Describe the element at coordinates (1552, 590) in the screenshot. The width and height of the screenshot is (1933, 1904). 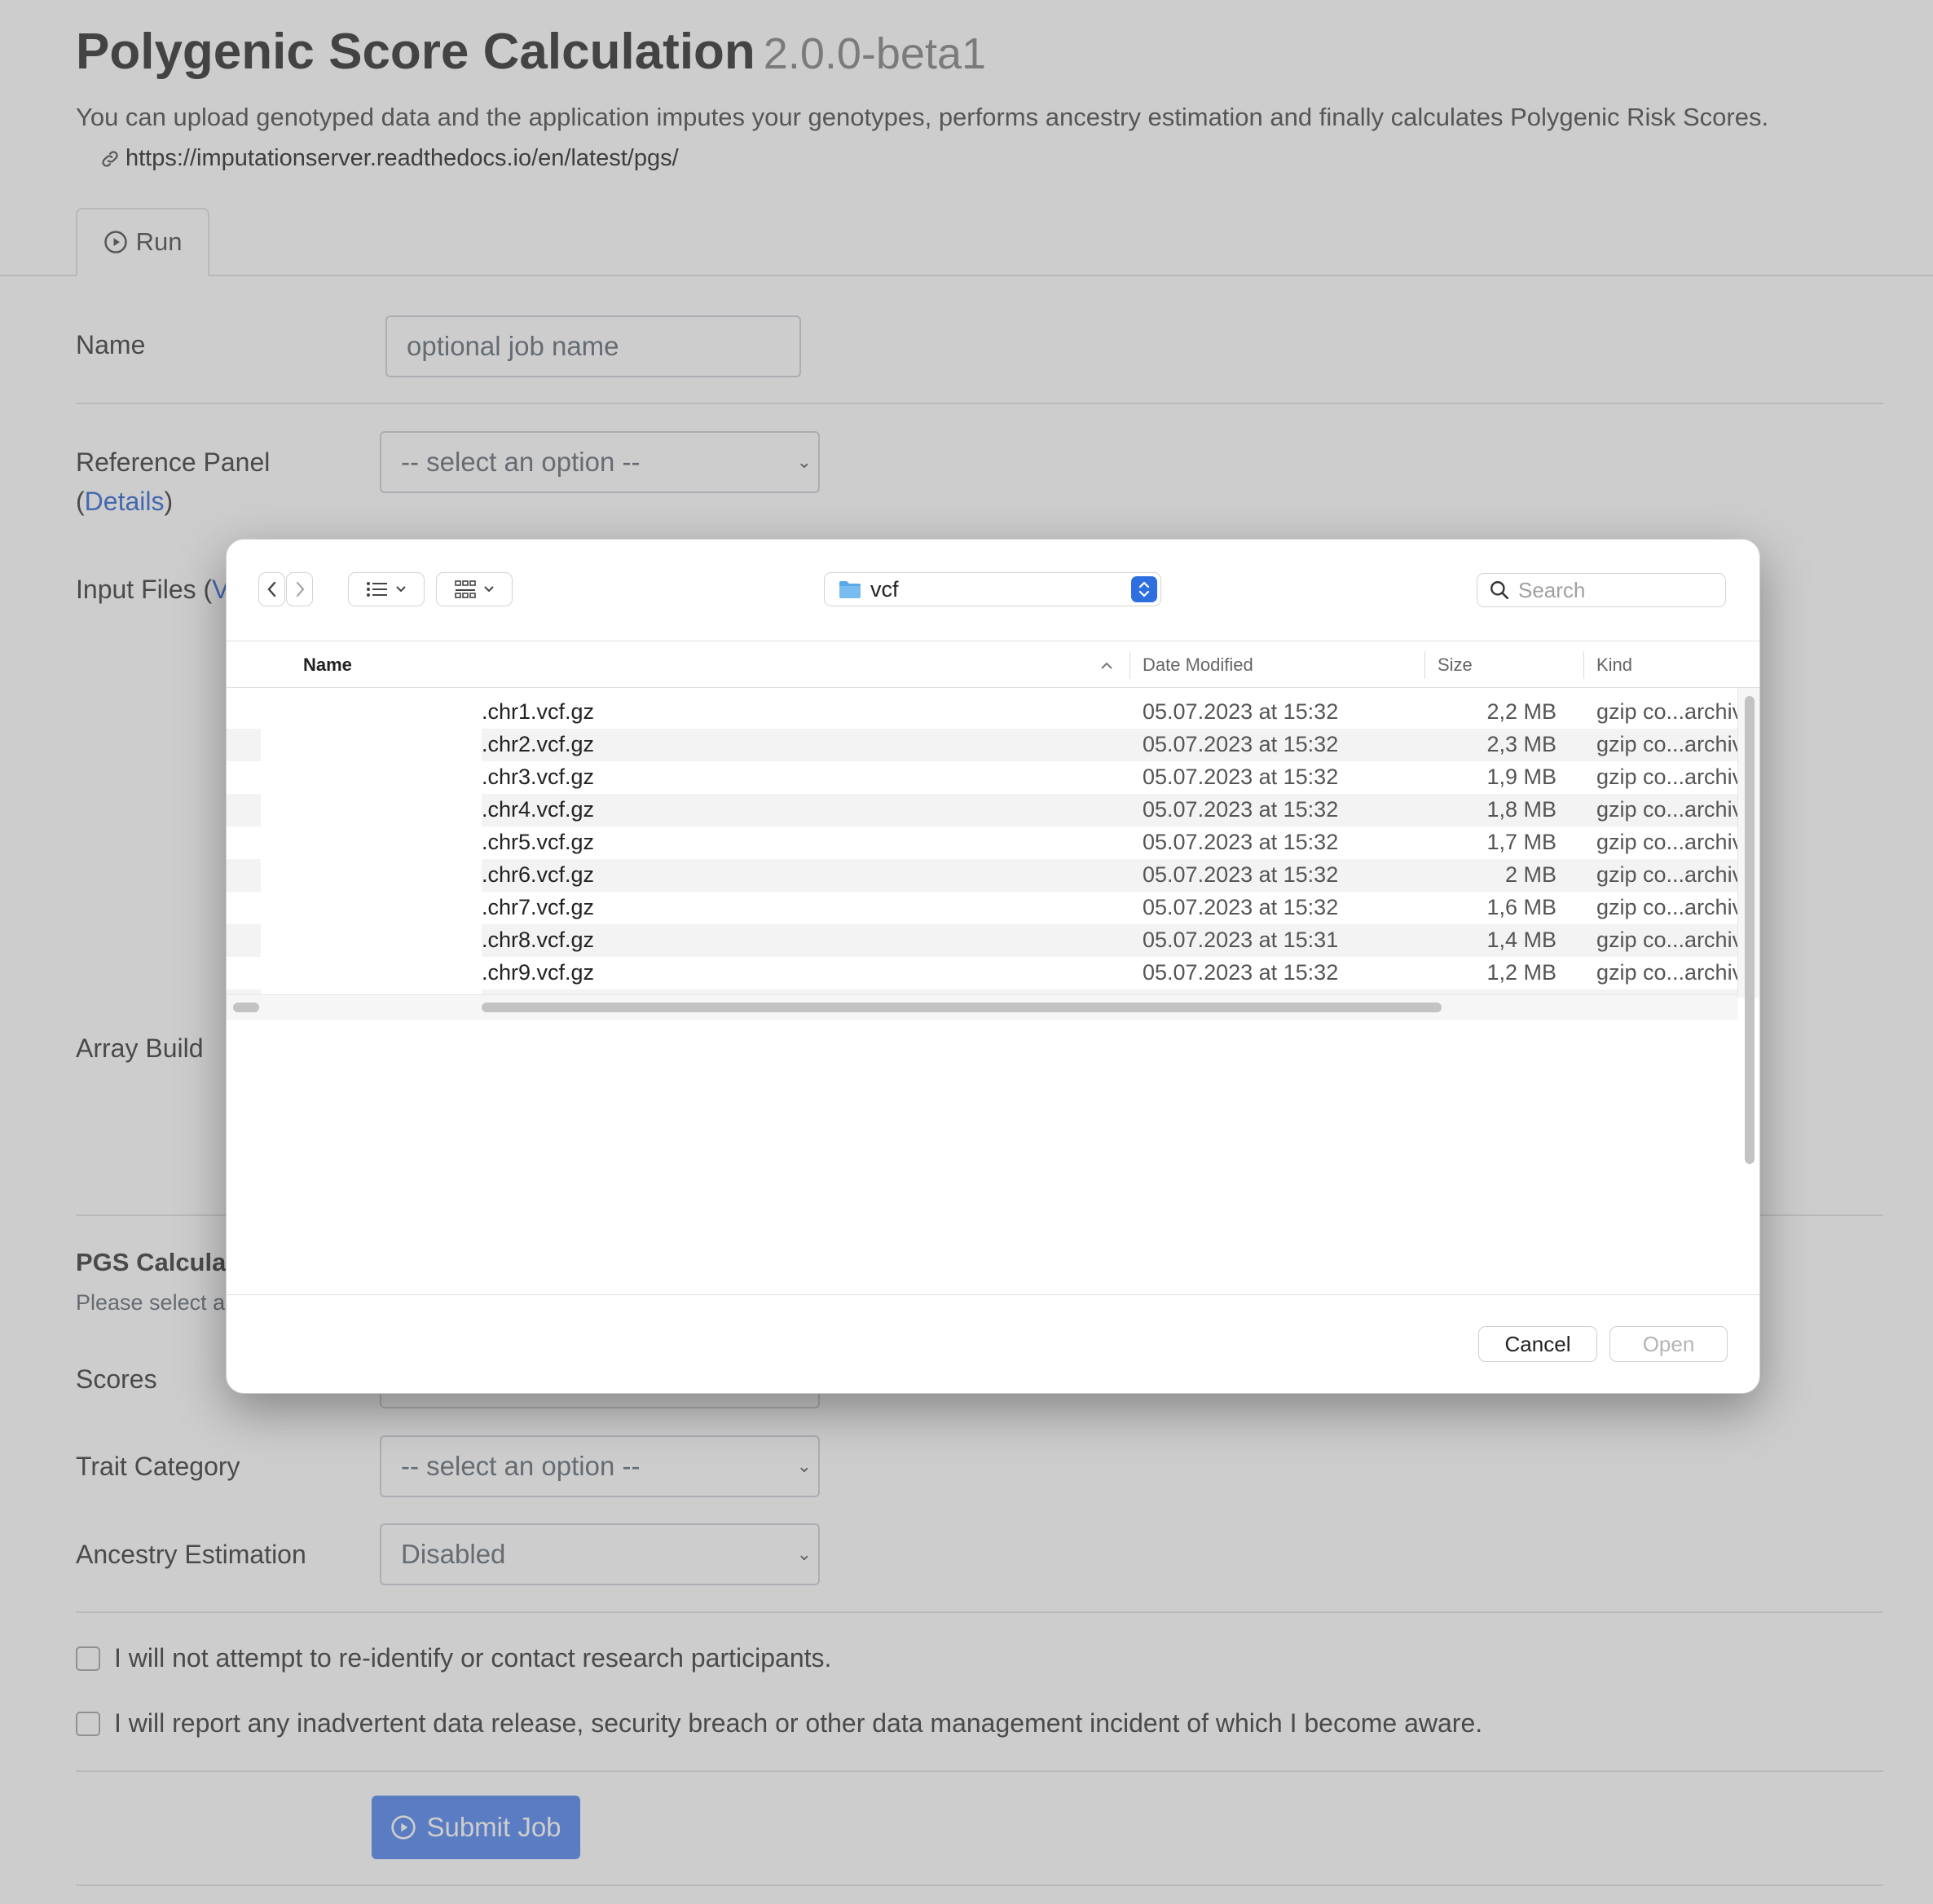
I see `search-placeholder: Search` at that location.